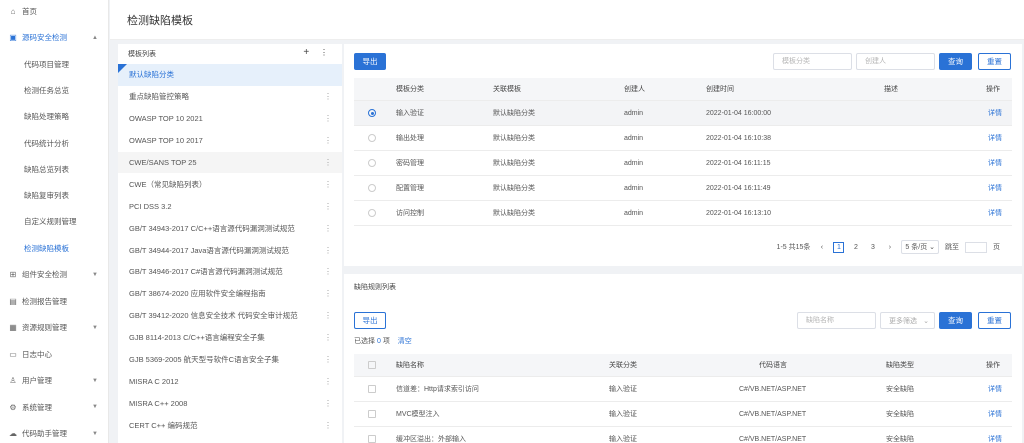 The height and width of the screenshot is (443, 1024). What do you see at coordinates (230, 184) in the screenshot?
I see `template-item: CWE（常见缺陷列表） ⋮` at bounding box center [230, 184].